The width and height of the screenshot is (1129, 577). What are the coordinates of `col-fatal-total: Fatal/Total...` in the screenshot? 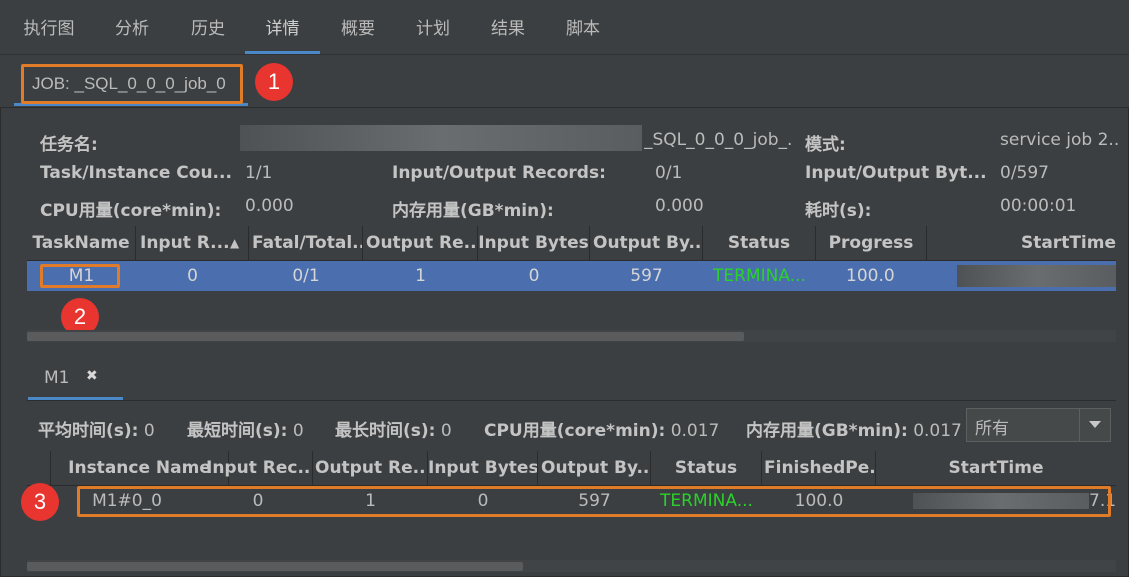 It's located at (306, 243).